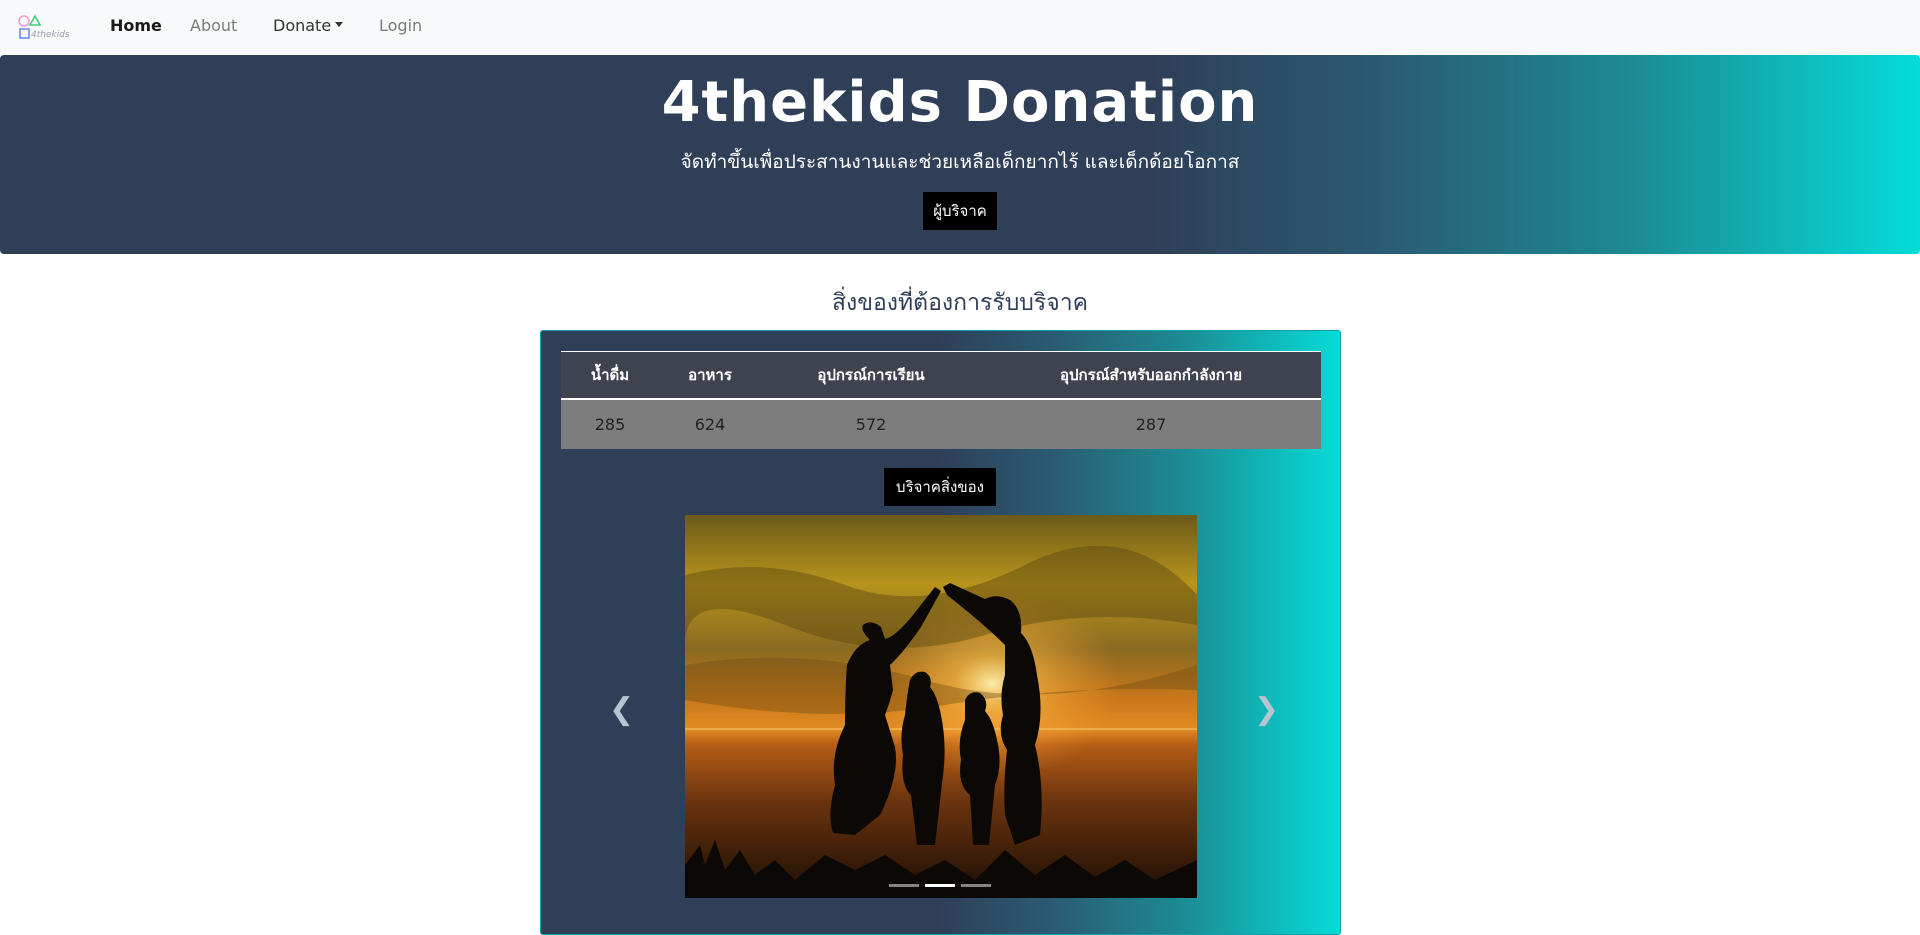 The height and width of the screenshot is (935, 1920). What do you see at coordinates (1151, 424) in the screenshot?
I see `value-exercise-equipment: 287` at bounding box center [1151, 424].